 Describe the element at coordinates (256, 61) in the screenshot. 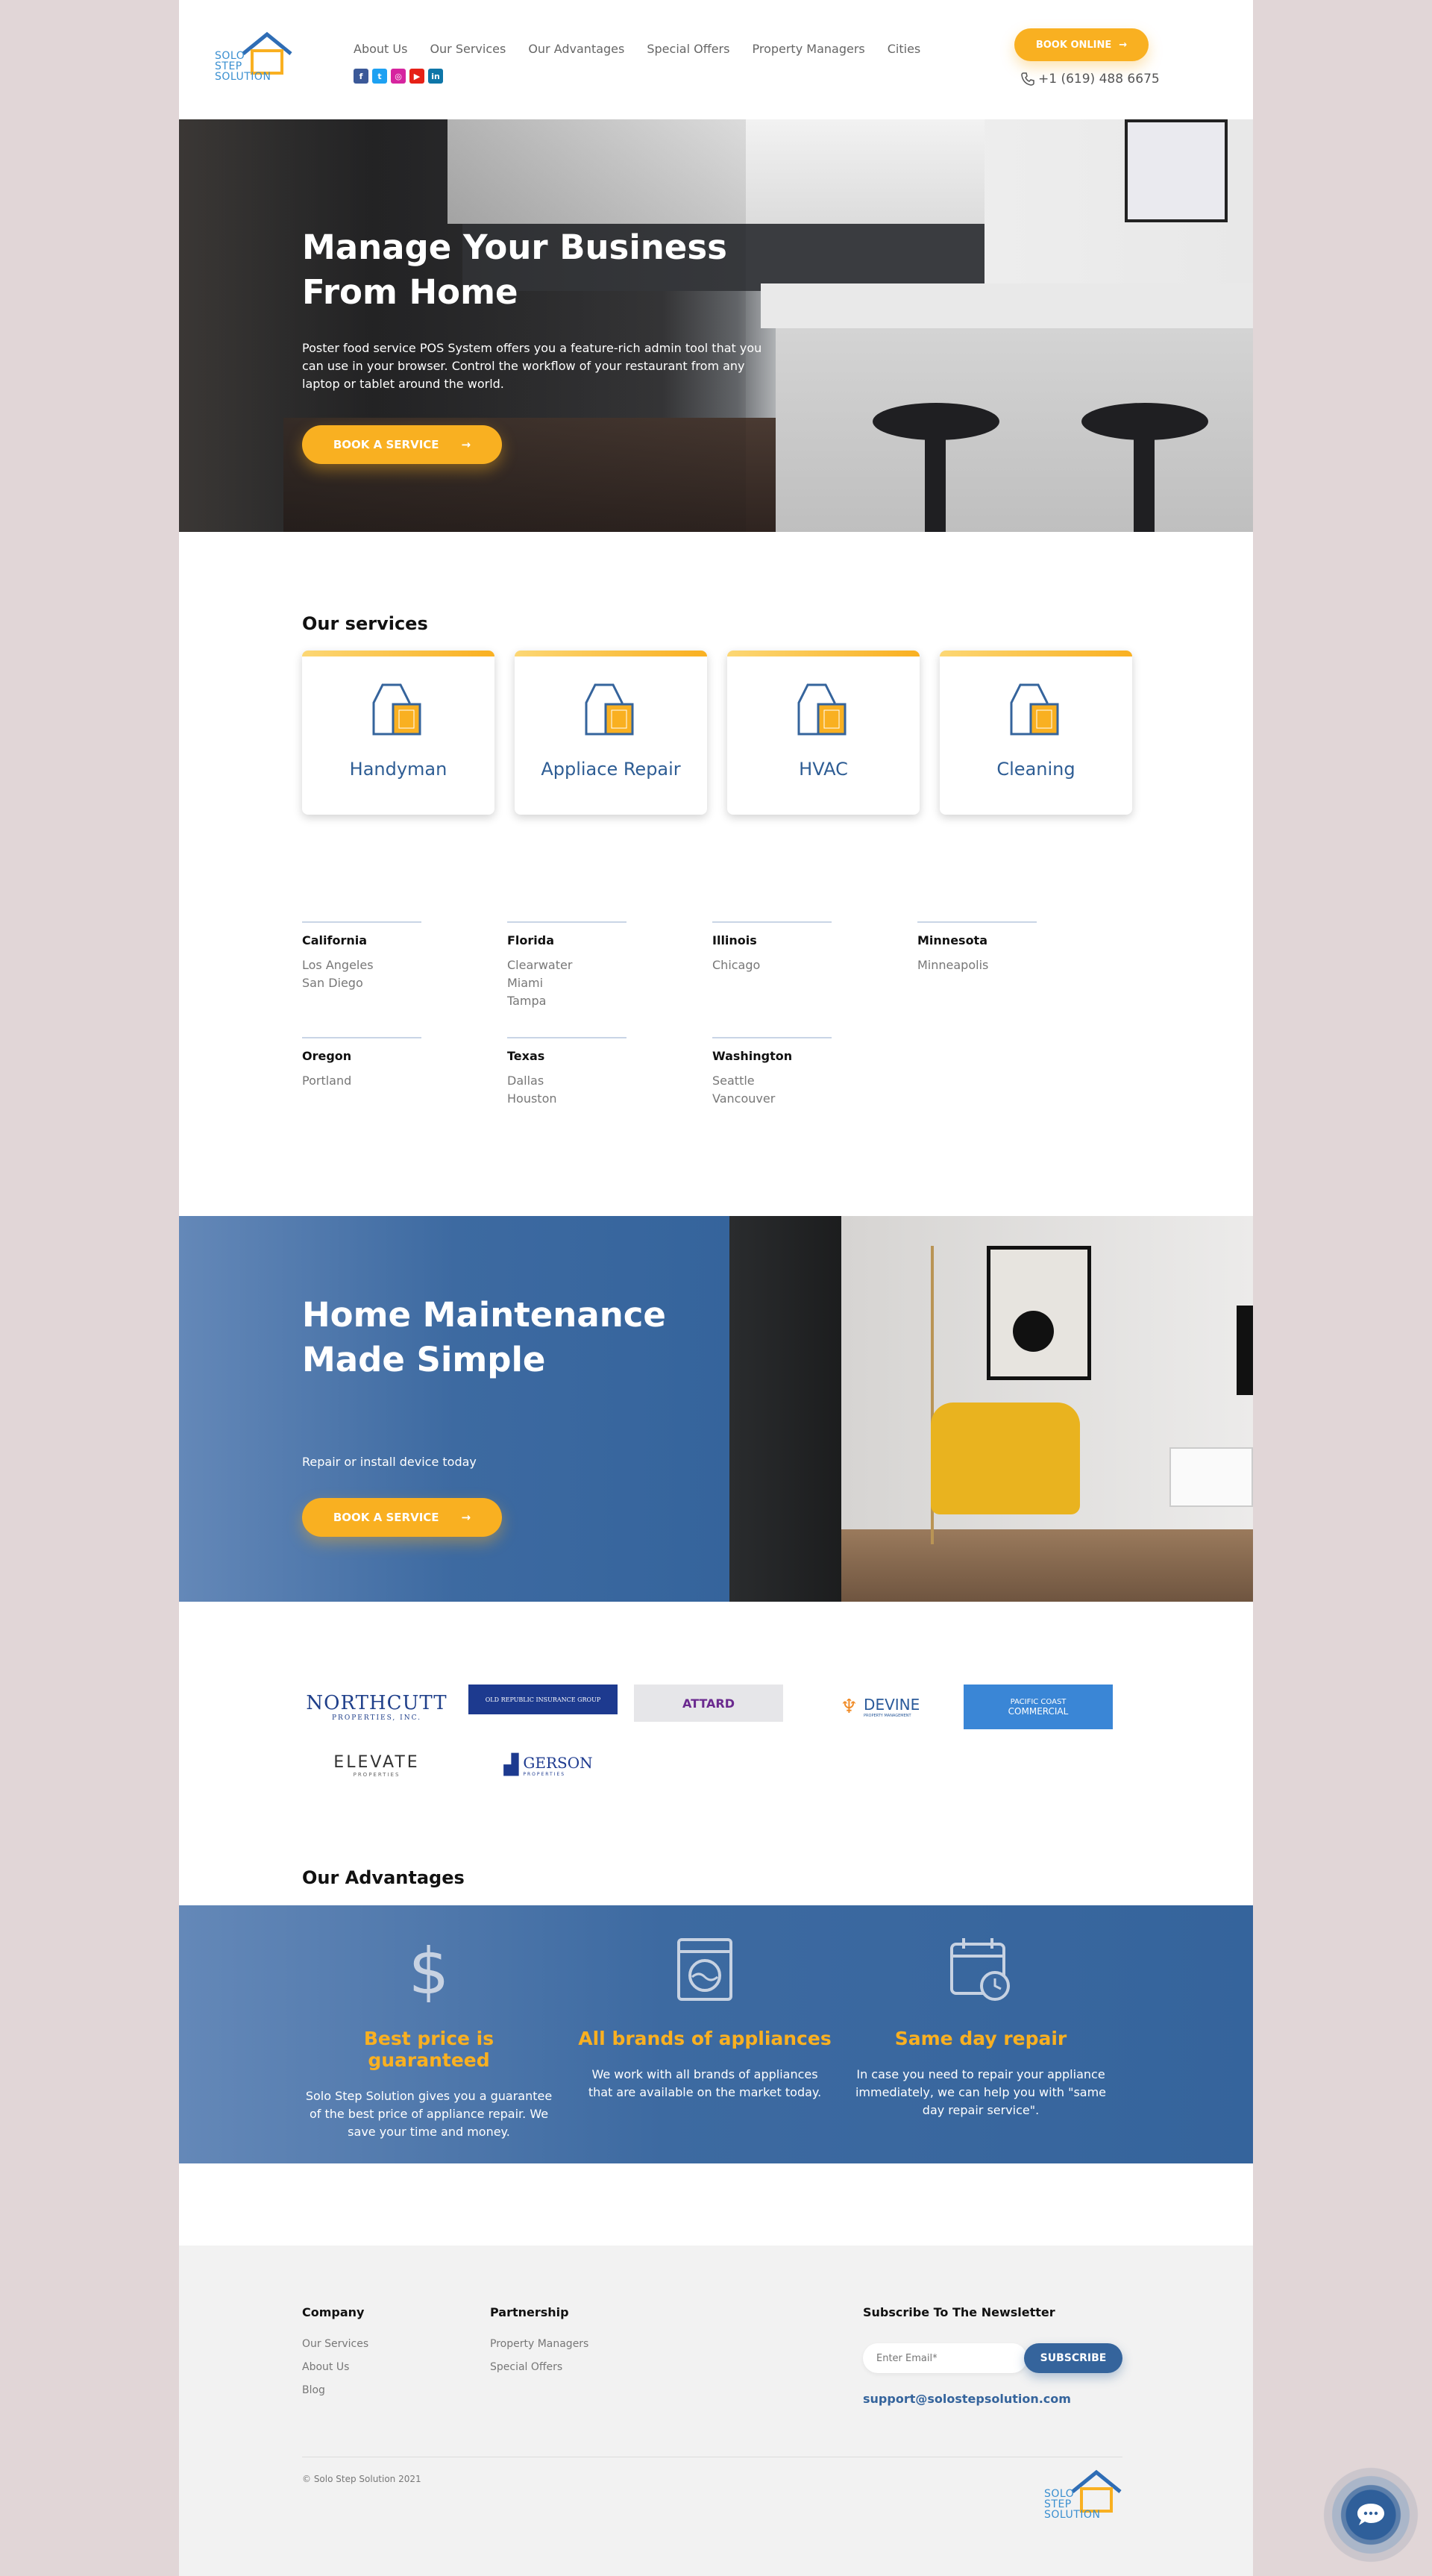

I see `site-logo: SOLO STEP SOLUTION` at that location.